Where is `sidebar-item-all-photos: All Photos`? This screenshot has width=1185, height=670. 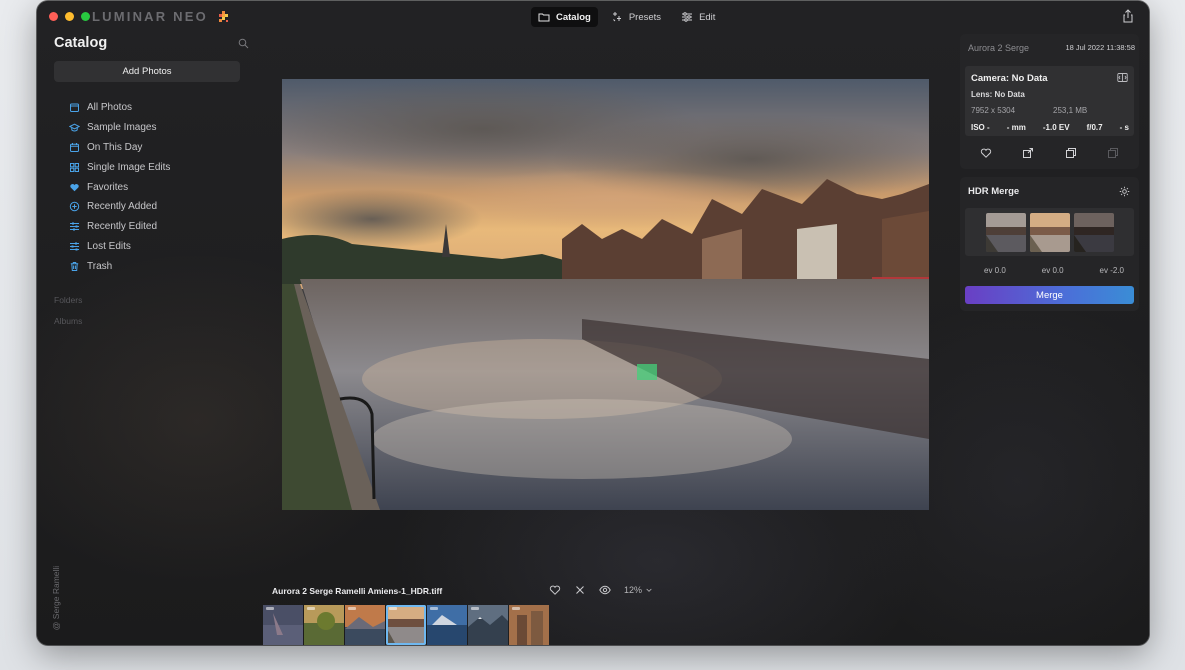 sidebar-item-all-photos: All Photos is located at coordinates (119, 108).